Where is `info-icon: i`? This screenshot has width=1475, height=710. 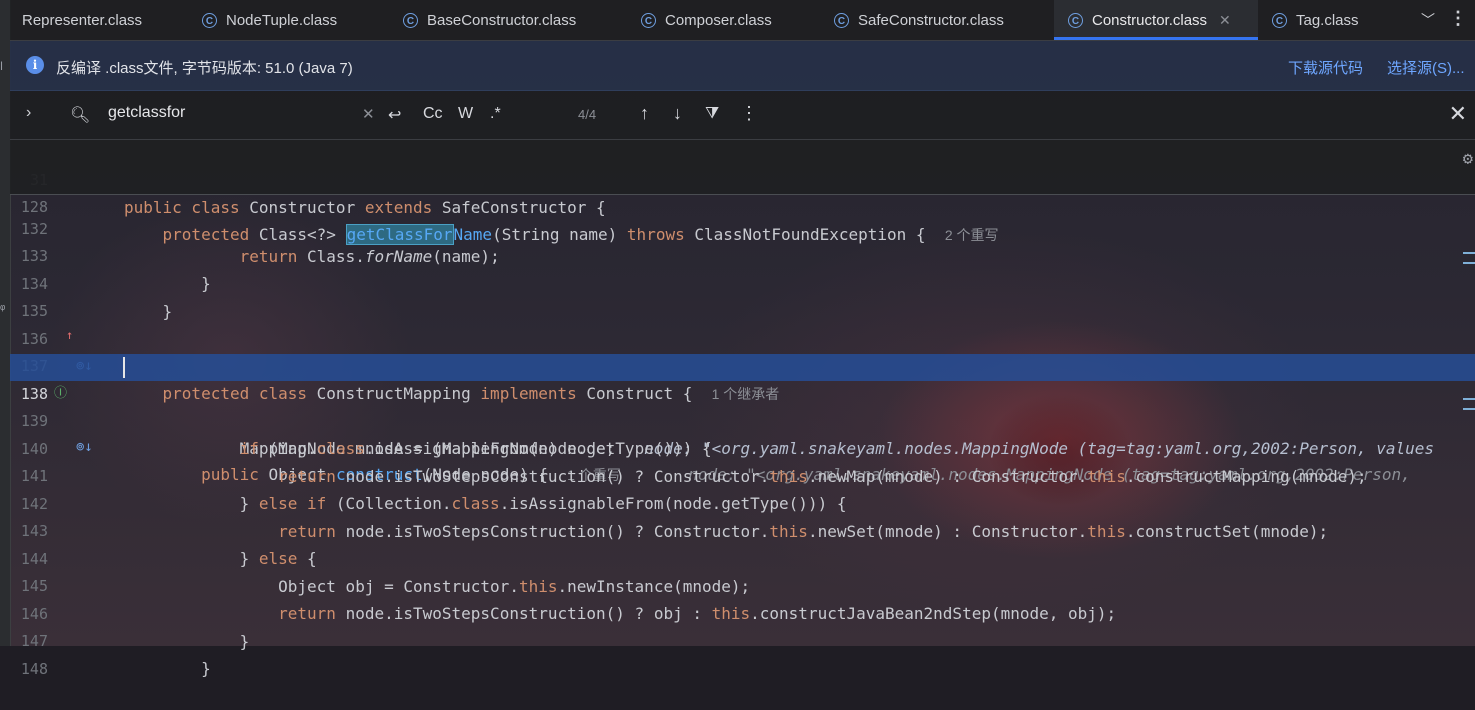 info-icon: i is located at coordinates (35, 65).